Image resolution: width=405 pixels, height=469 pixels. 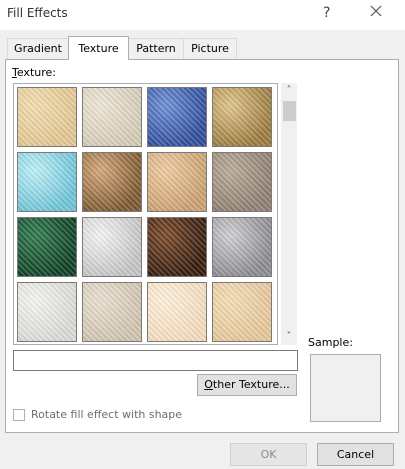 What do you see at coordinates (289, 337) in the screenshot?
I see `scroll-down-icon: ˅` at bounding box center [289, 337].